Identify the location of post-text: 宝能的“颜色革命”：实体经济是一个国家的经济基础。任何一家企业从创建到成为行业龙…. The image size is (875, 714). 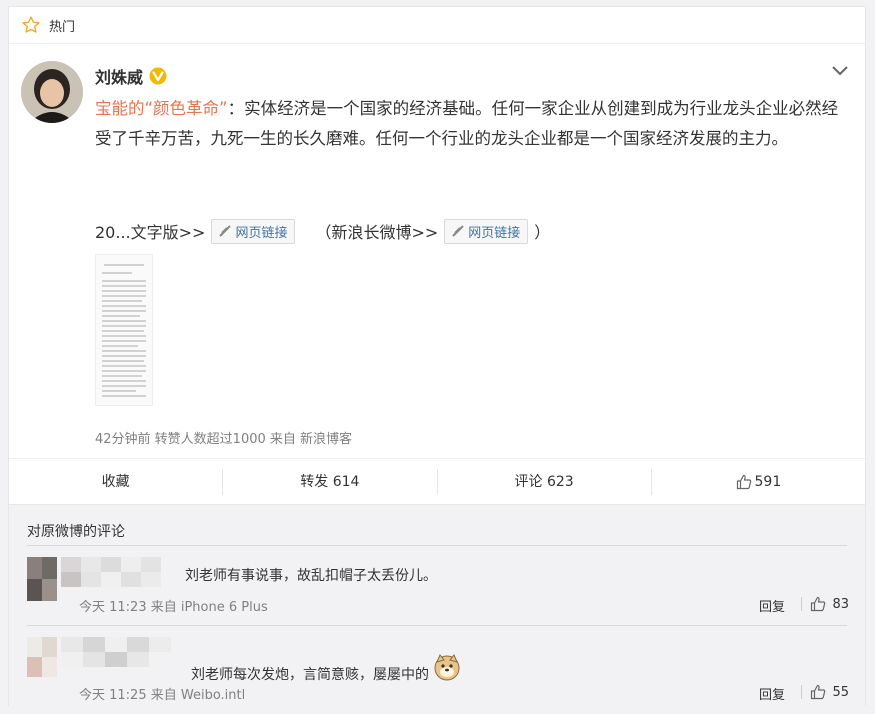
(470, 124).